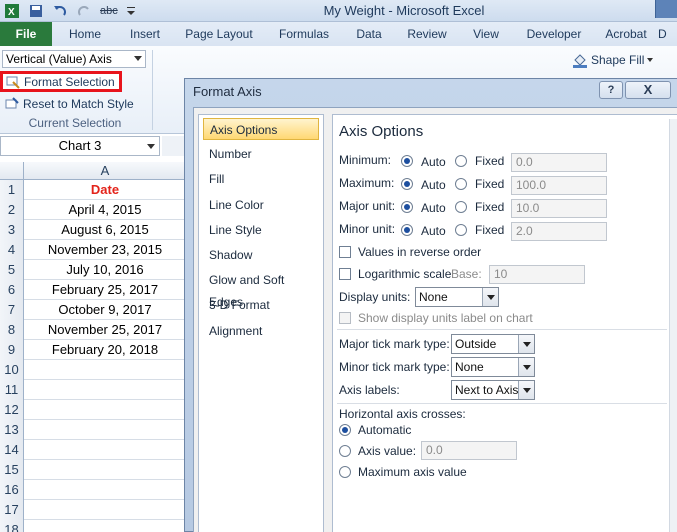 The image size is (677, 532). I want to click on close-button: X, so click(648, 90).